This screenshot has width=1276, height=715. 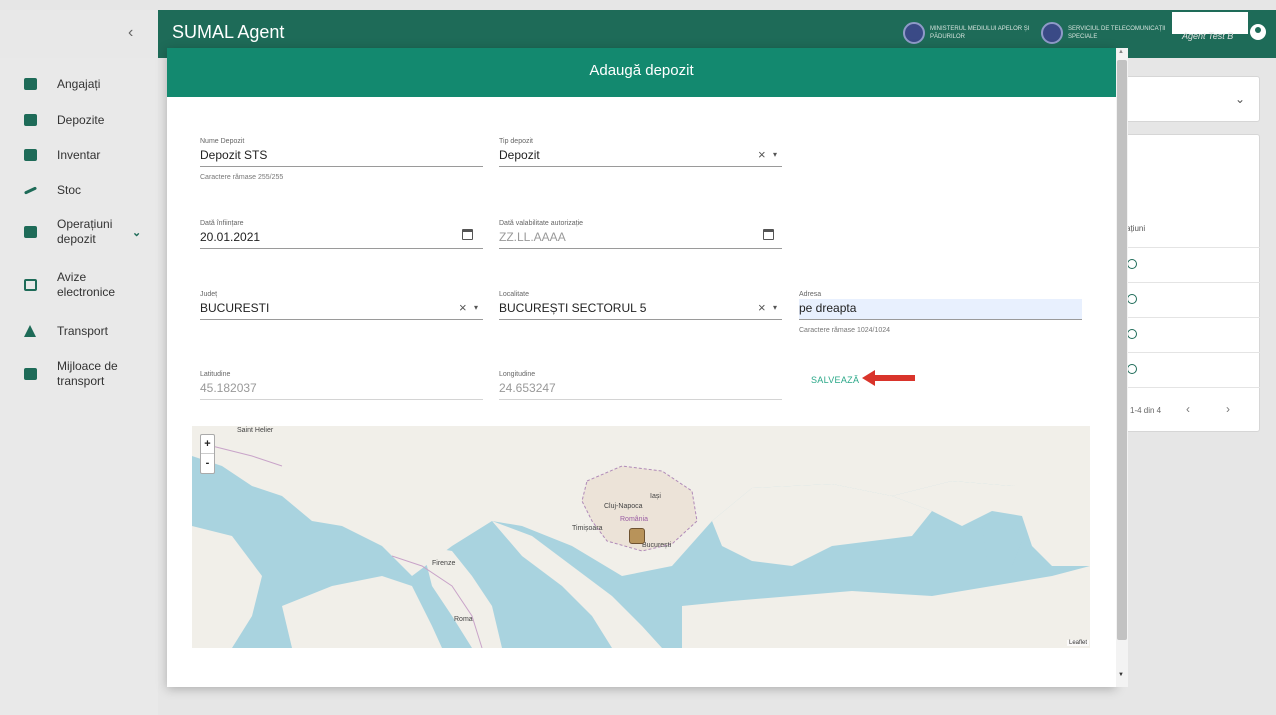 What do you see at coordinates (444, 563) in the screenshot?
I see `map-label-firenze: Firenze` at bounding box center [444, 563].